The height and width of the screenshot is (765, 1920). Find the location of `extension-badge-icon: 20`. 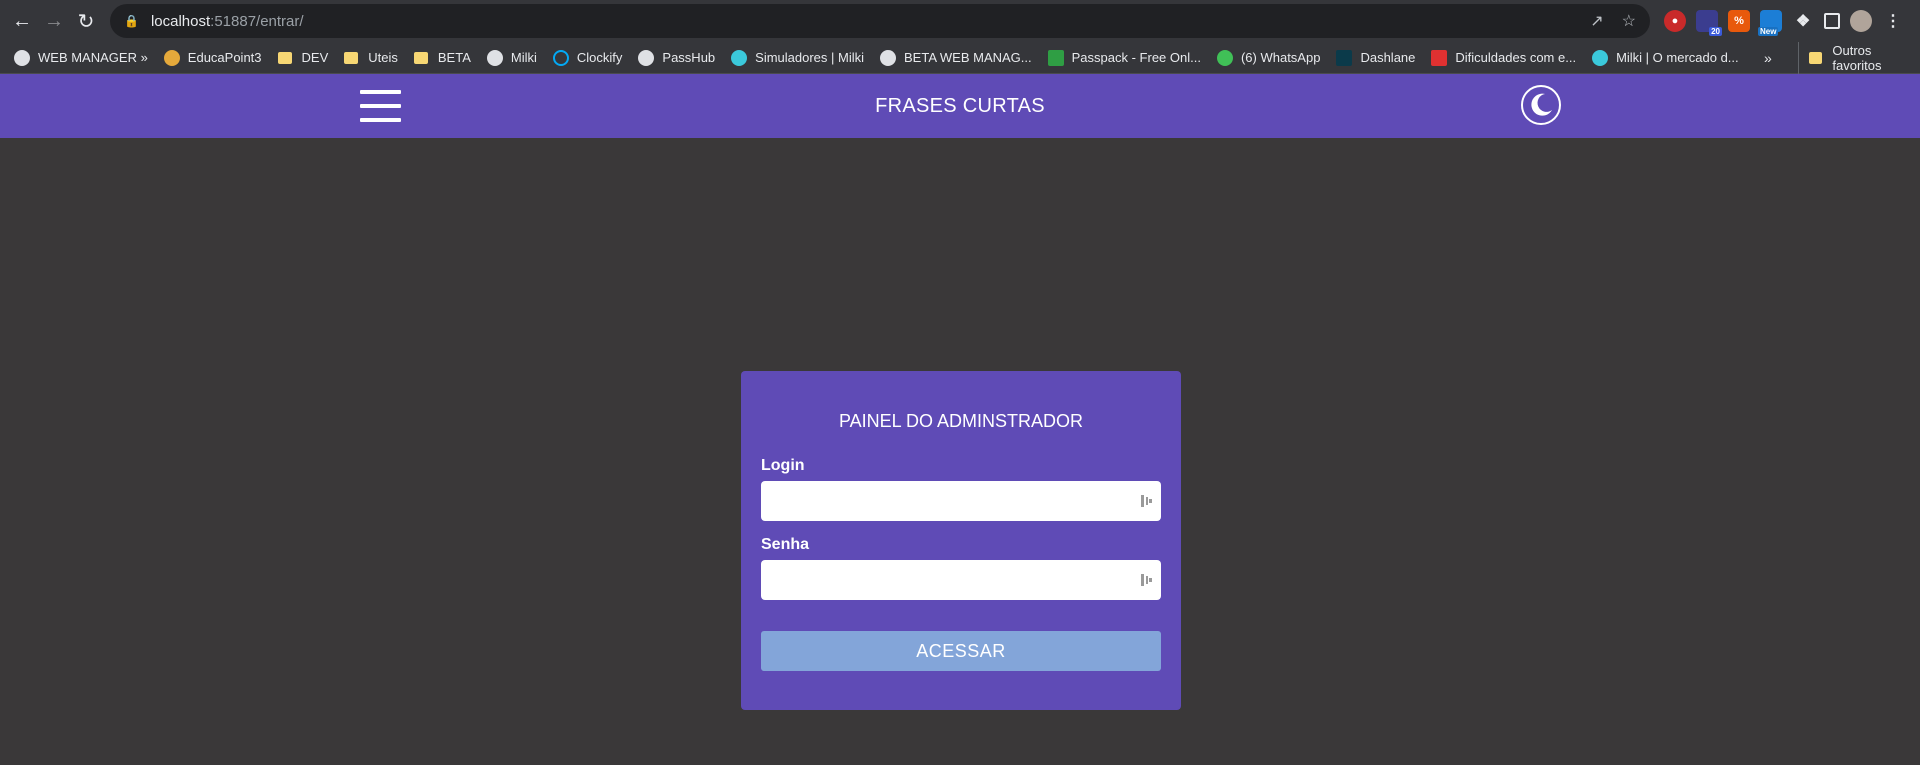

extension-badge-icon: 20 is located at coordinates (1709, 23).